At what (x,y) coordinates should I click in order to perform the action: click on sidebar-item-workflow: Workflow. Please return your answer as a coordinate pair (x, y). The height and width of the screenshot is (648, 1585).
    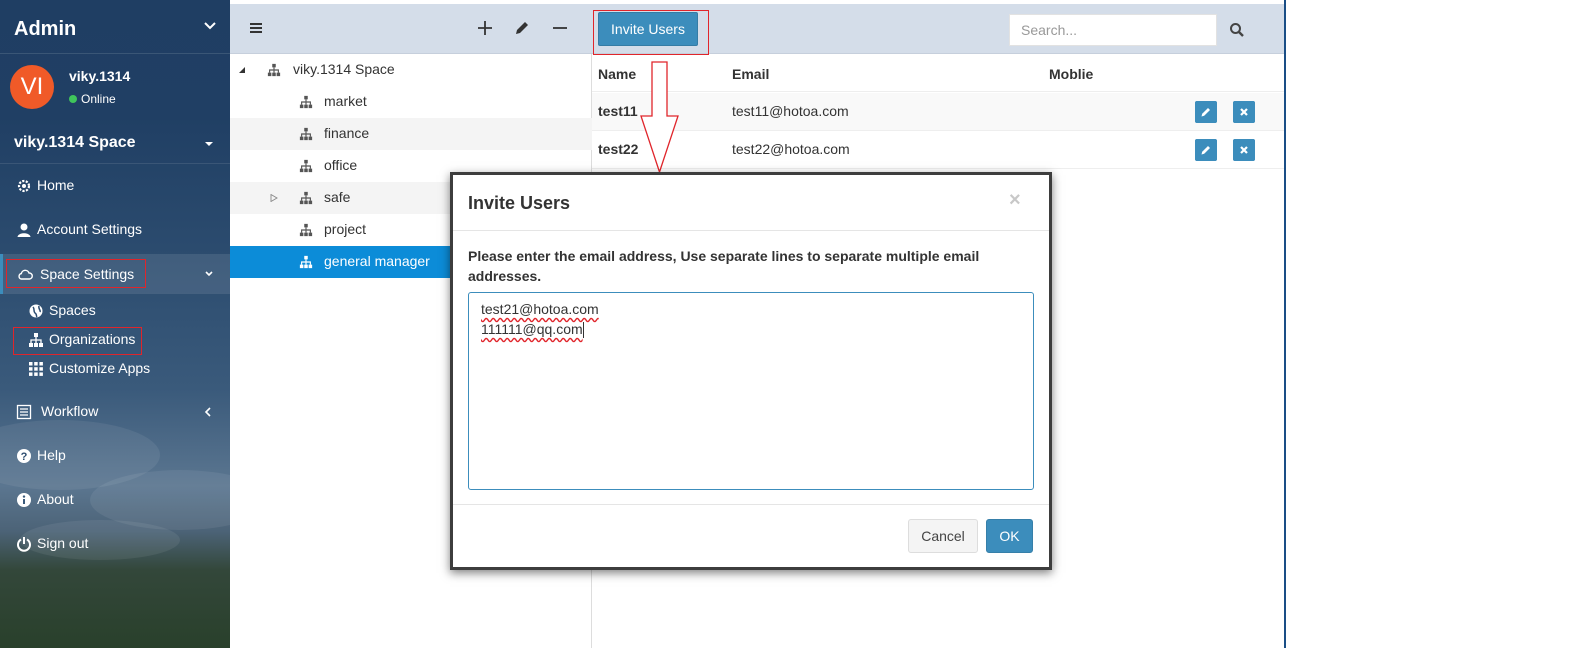
    Looking at the image, I should click on (115, 412).